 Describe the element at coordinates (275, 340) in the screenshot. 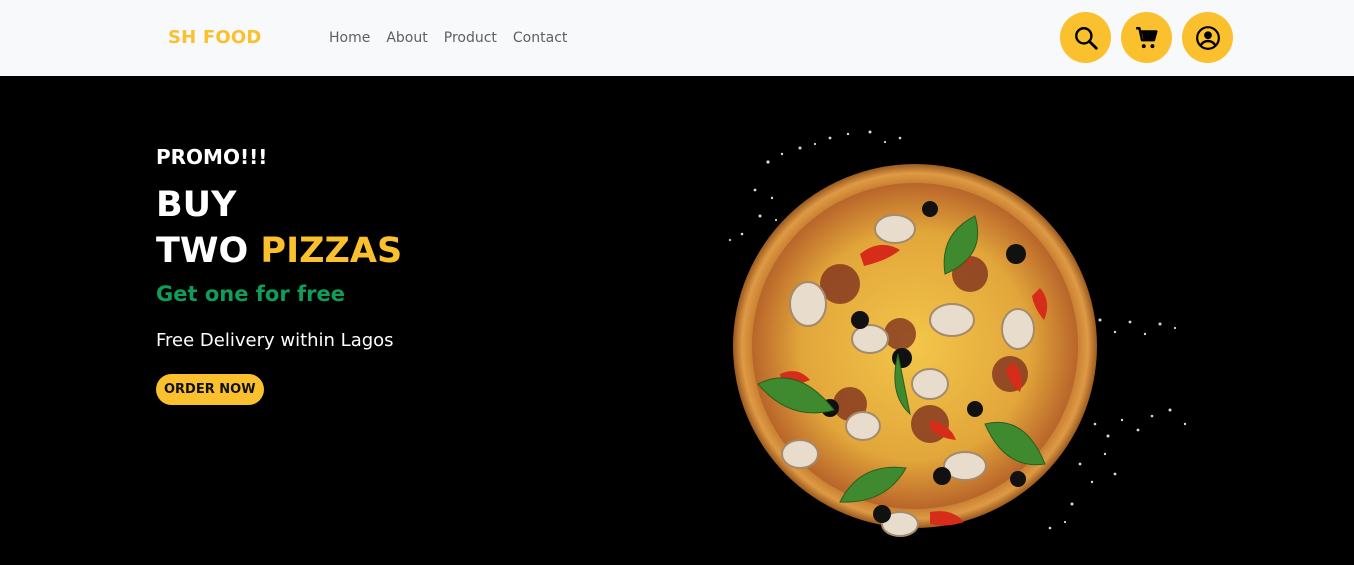

I see `delivery-text: Free Delivery within Lagos` at that location.